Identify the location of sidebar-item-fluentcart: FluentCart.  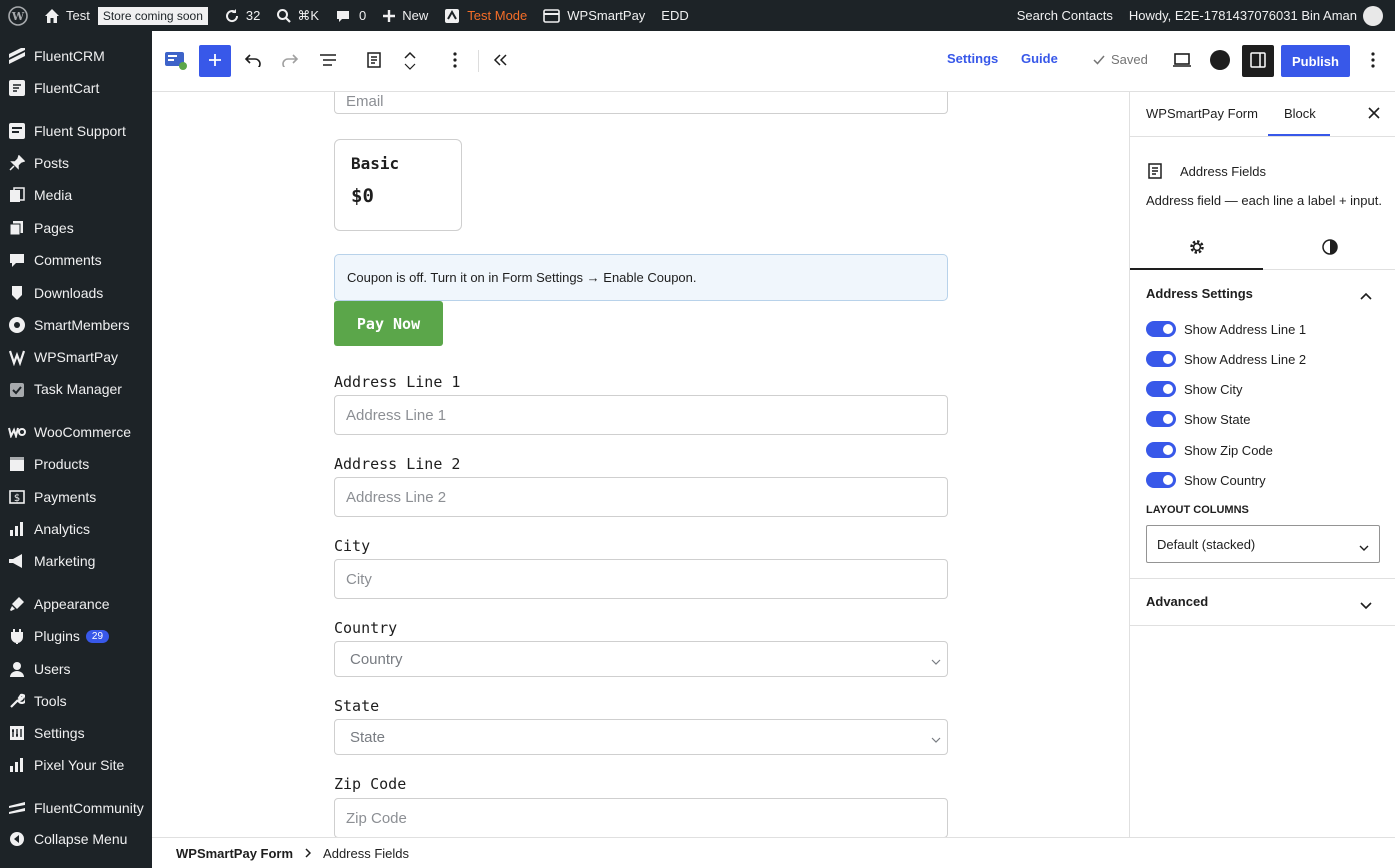
(76, 88).